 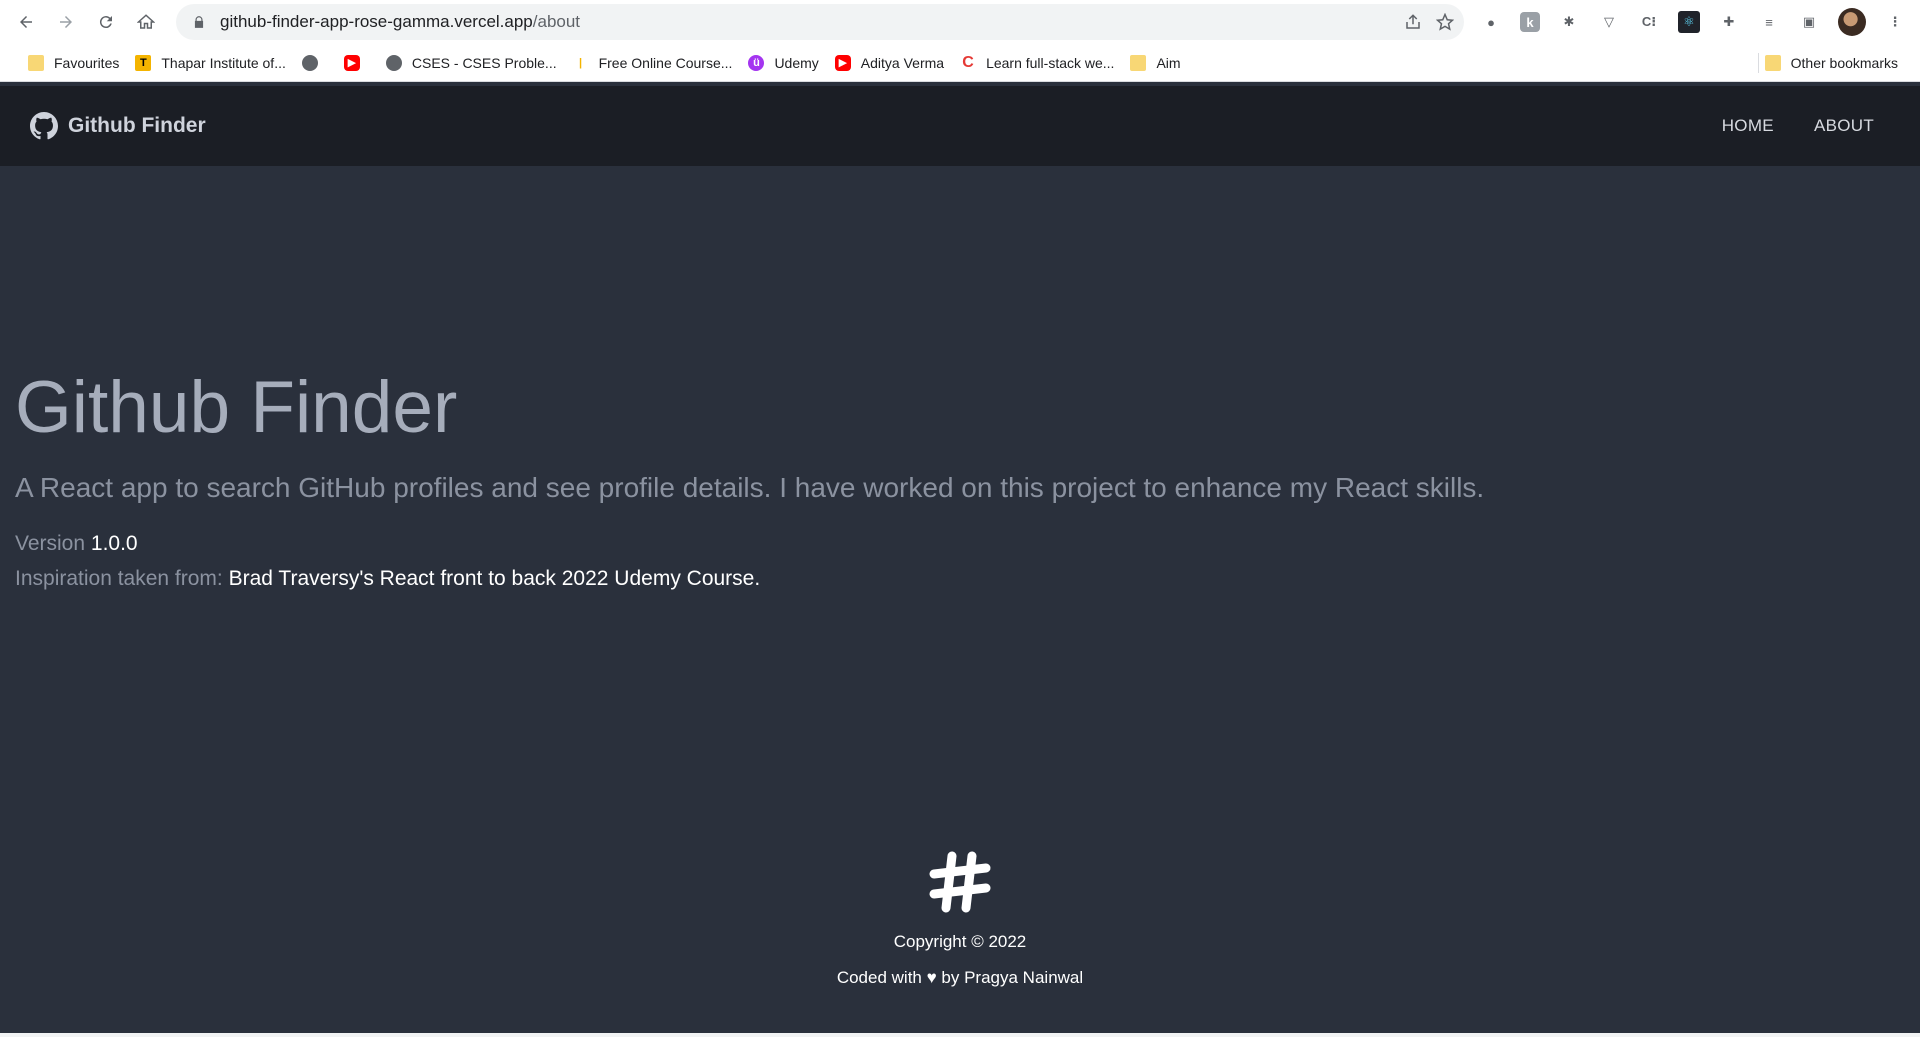 I want to click on back-button, so click(x=26, y=22).